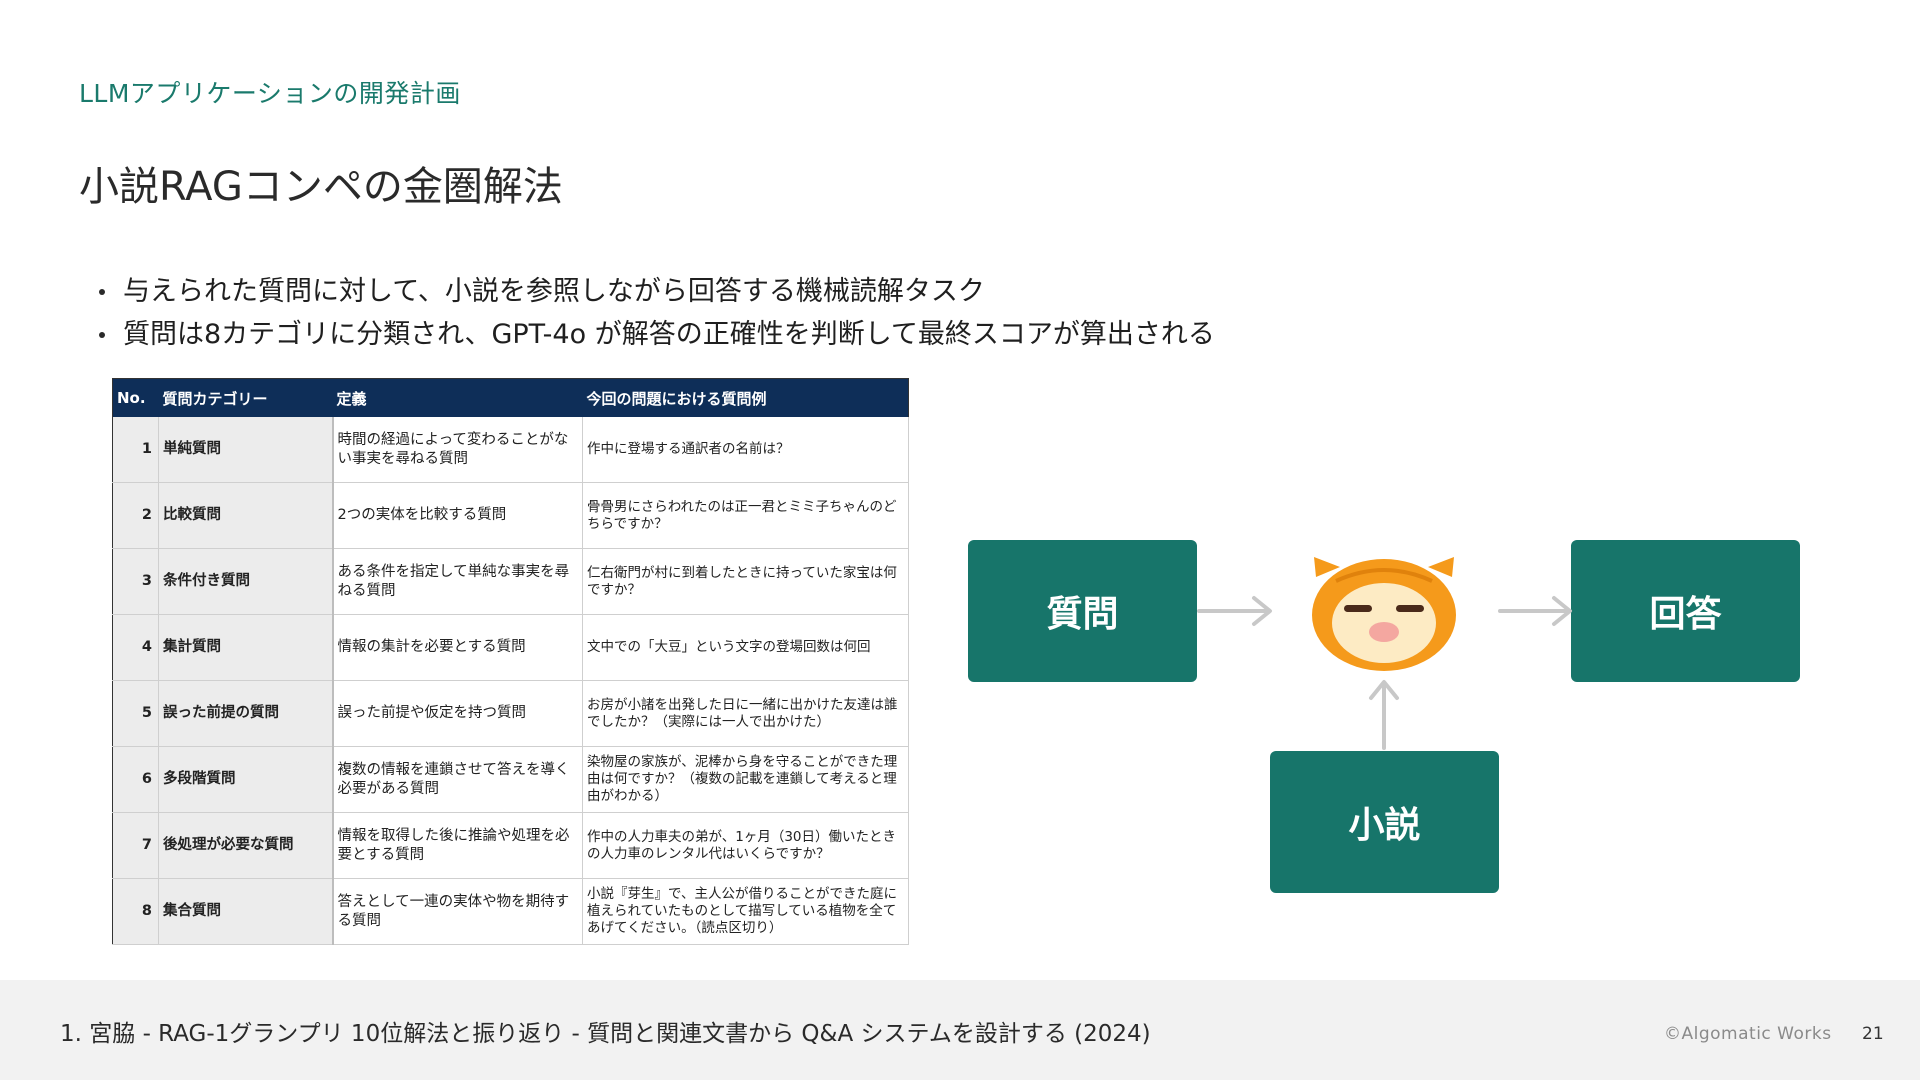  Describe the element at coordinates (1748, 1034) in the screenshot. I see `copyright: ©Algomatic Works` at that location.